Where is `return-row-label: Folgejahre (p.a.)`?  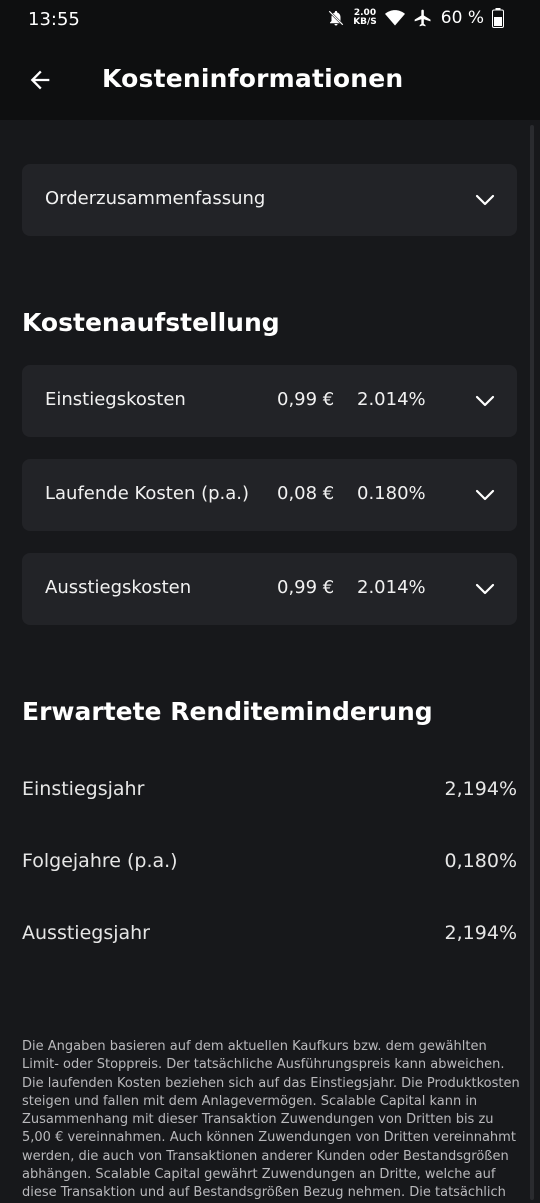
return-row-label: Folgejahre (p.a.) is located at coordinates (100, 861).